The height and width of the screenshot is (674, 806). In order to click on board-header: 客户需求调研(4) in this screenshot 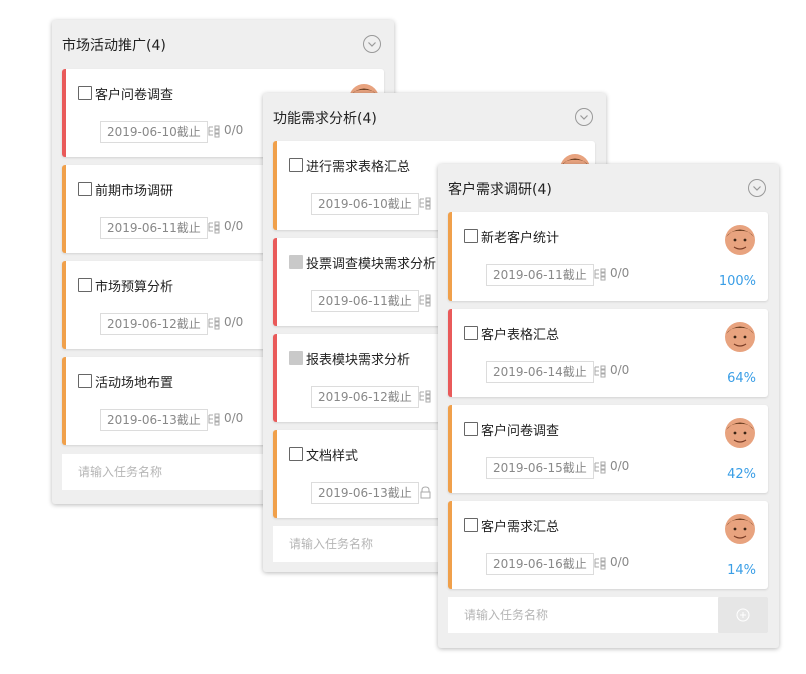, I will do `click(608, 189)`.